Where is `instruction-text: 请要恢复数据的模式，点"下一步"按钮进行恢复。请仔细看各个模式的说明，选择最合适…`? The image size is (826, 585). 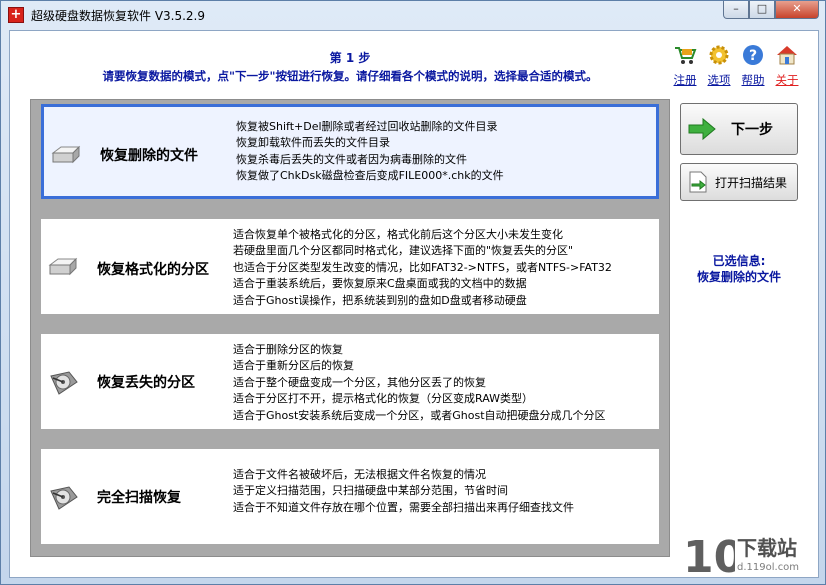 instruction-text: 请要恢复数据的模式，点"下一步"按钮进行恢复。请仔细看各个模式的说明，选择最合适… is located at coordinates (350, 76).